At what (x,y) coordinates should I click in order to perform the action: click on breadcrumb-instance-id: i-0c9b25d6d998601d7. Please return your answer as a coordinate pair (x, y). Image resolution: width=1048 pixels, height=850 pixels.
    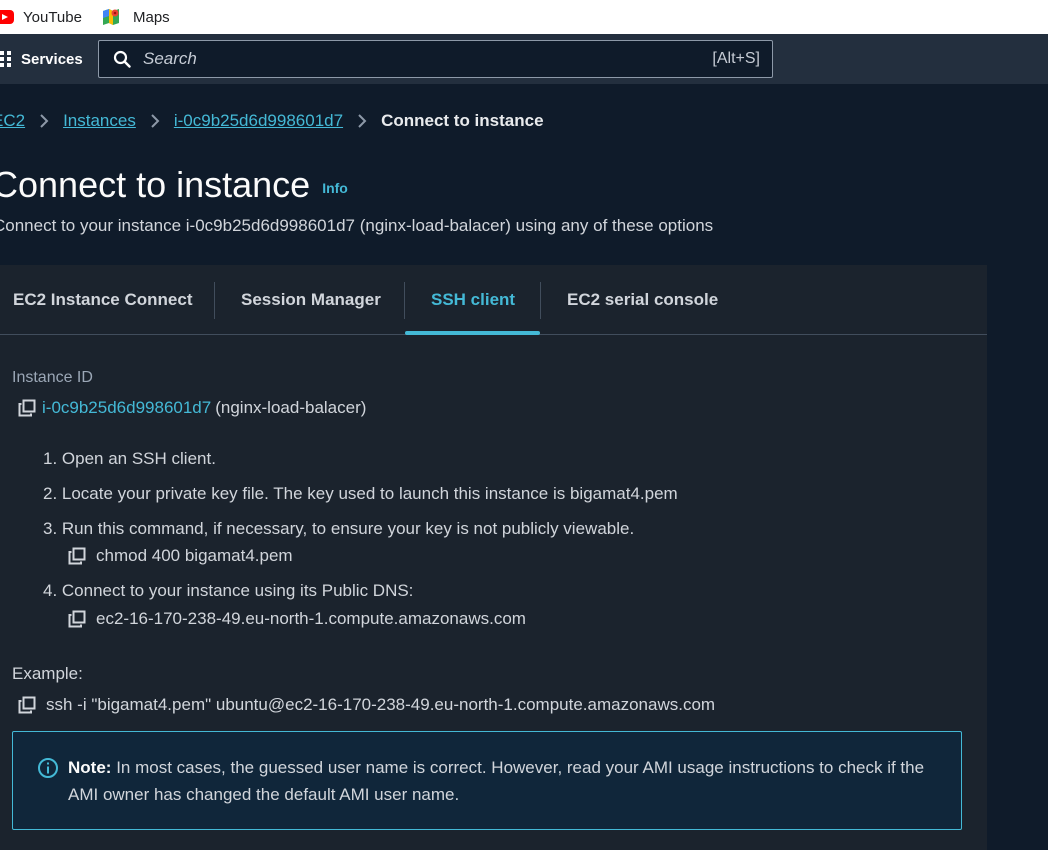
    Looking at the image, I should click on (258, 121).